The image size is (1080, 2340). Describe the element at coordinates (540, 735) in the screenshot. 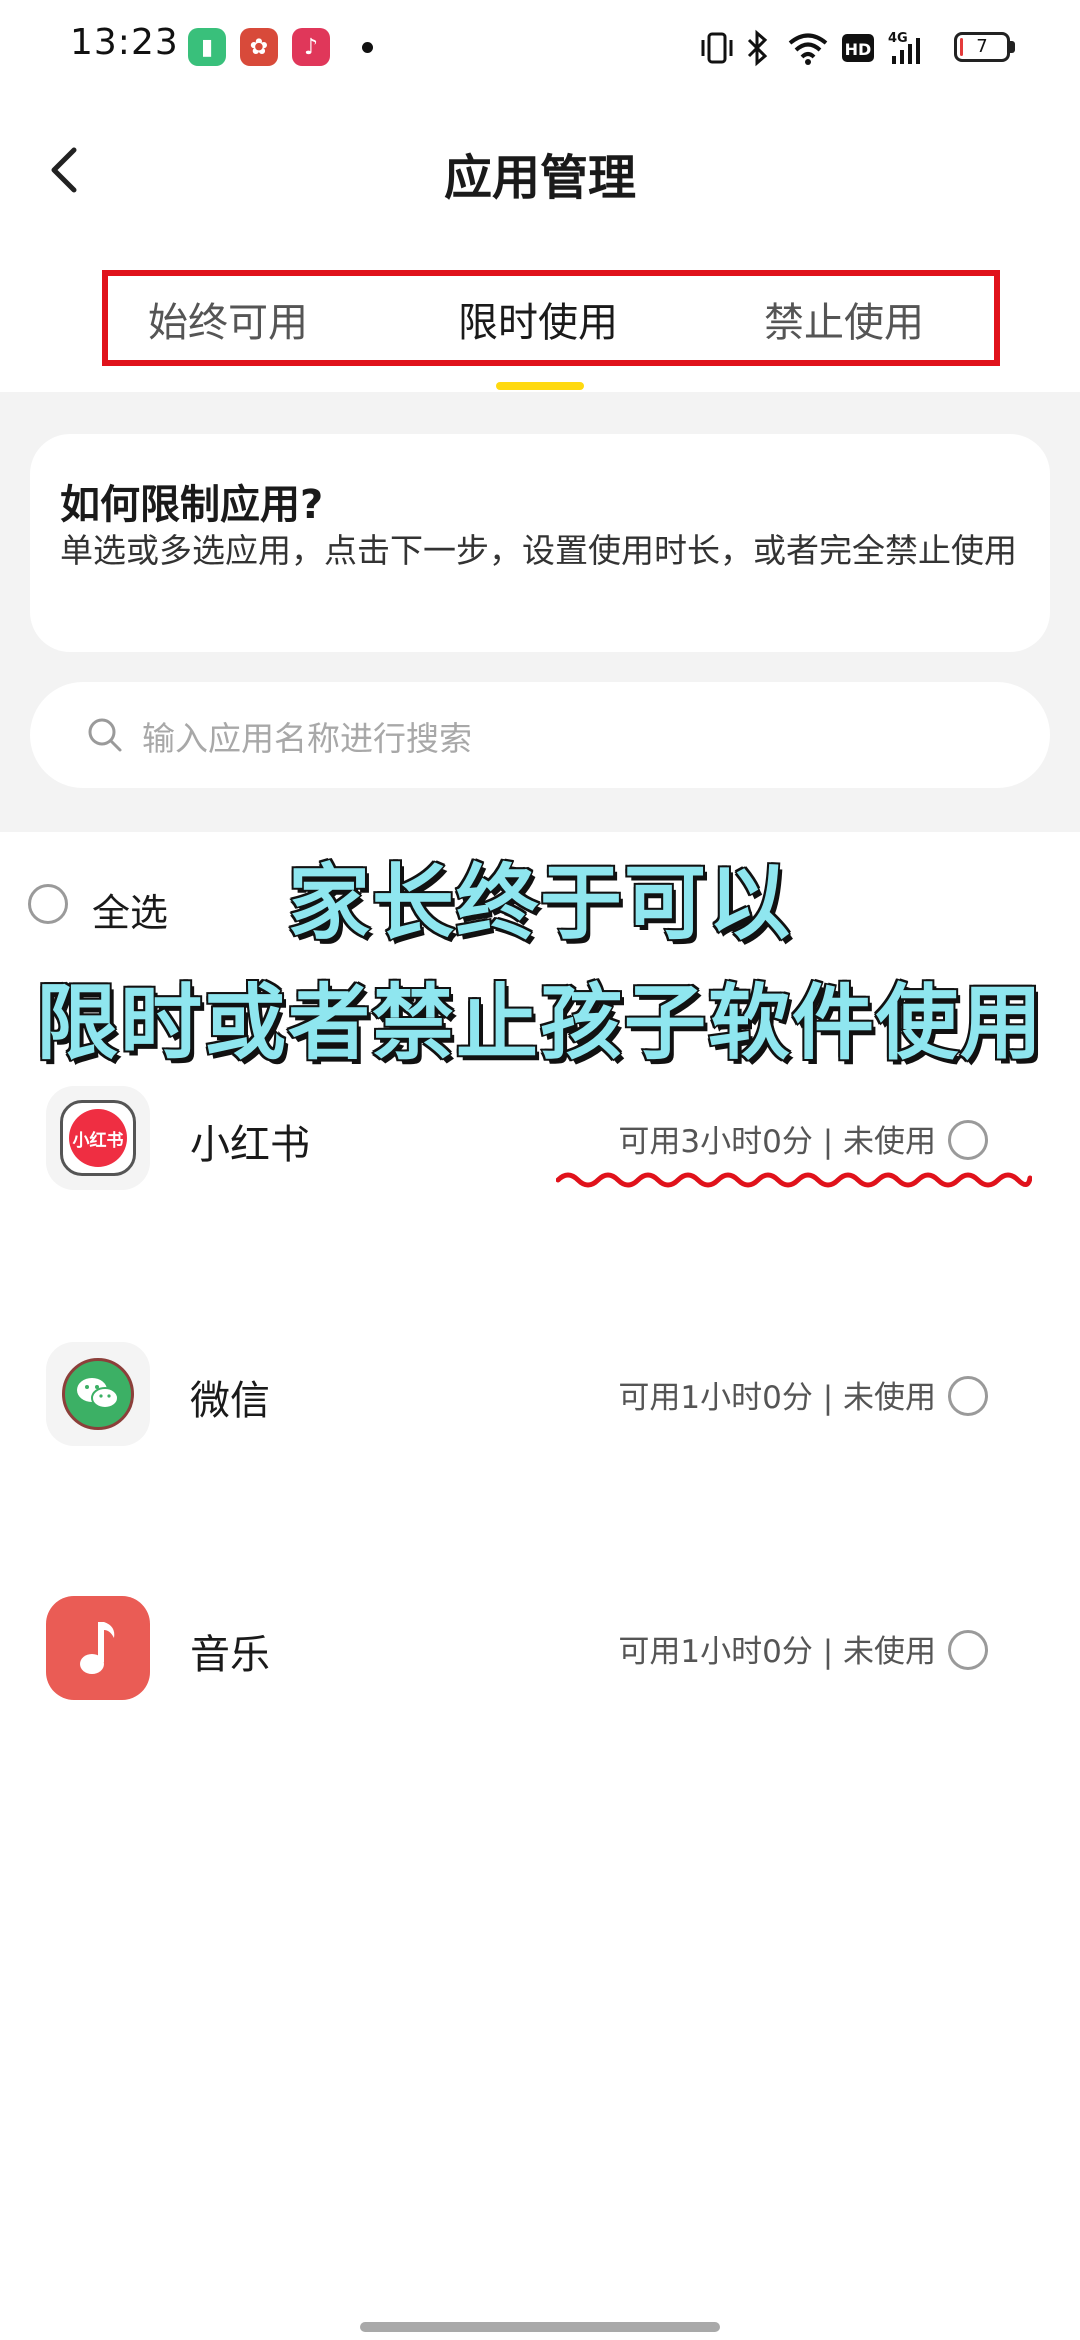

I see `search-input: 输入应用名称进行搜索` at that location.